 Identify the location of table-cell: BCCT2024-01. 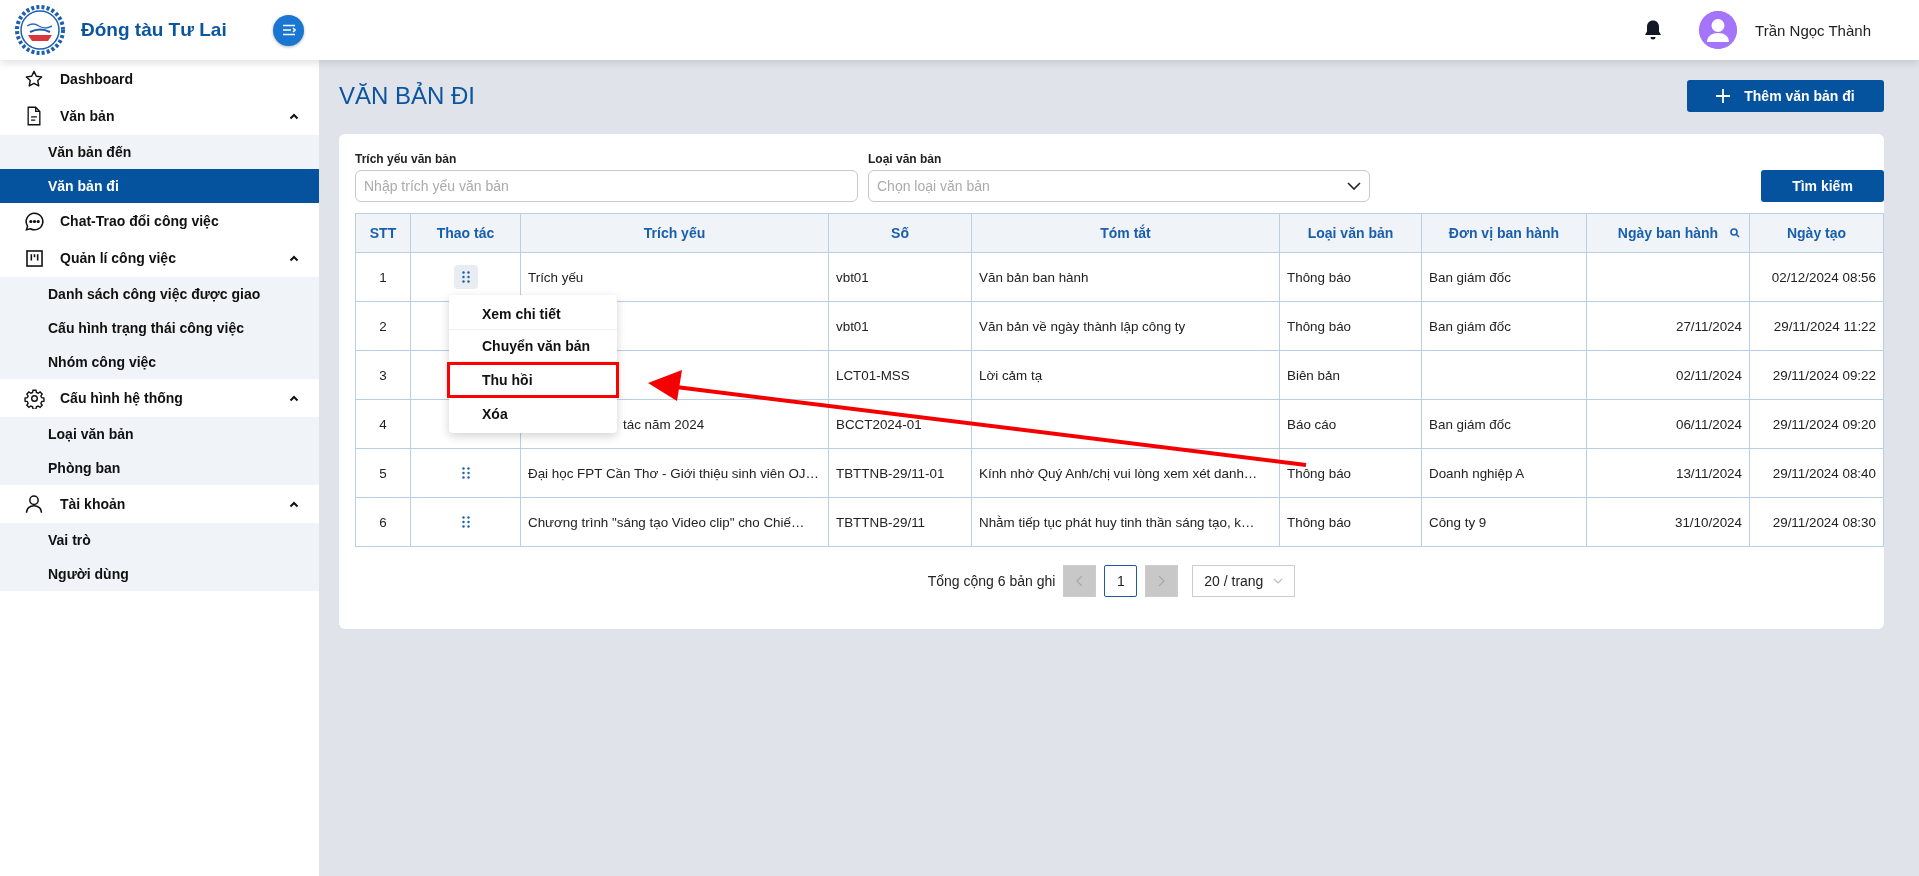
(879, 424).